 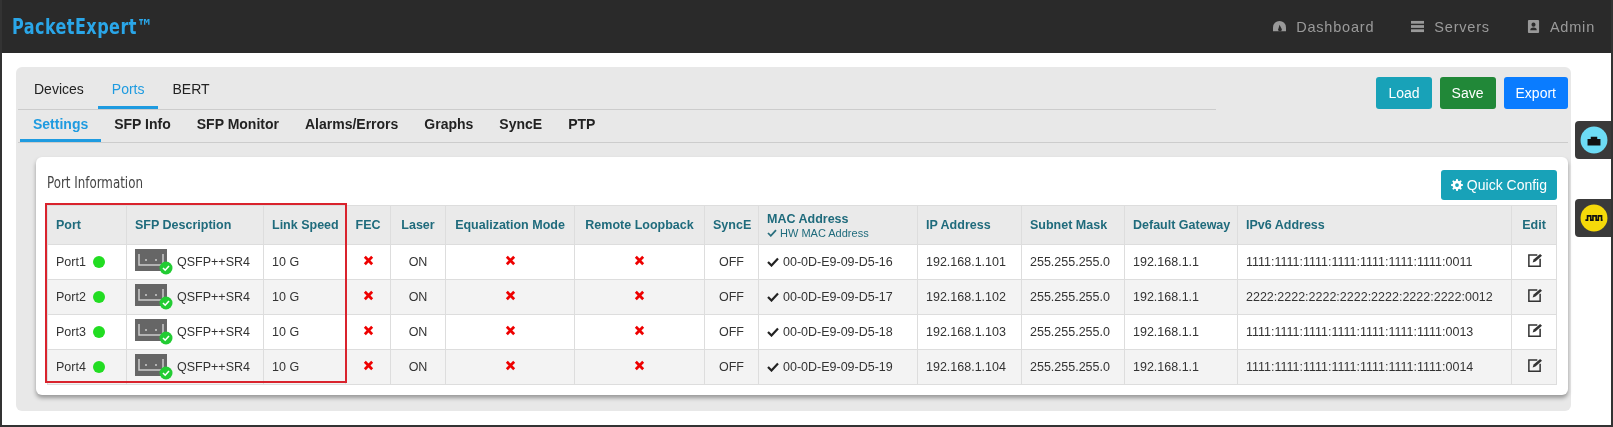 I want to click on user-card-icon, so click(x=1533, y=26).